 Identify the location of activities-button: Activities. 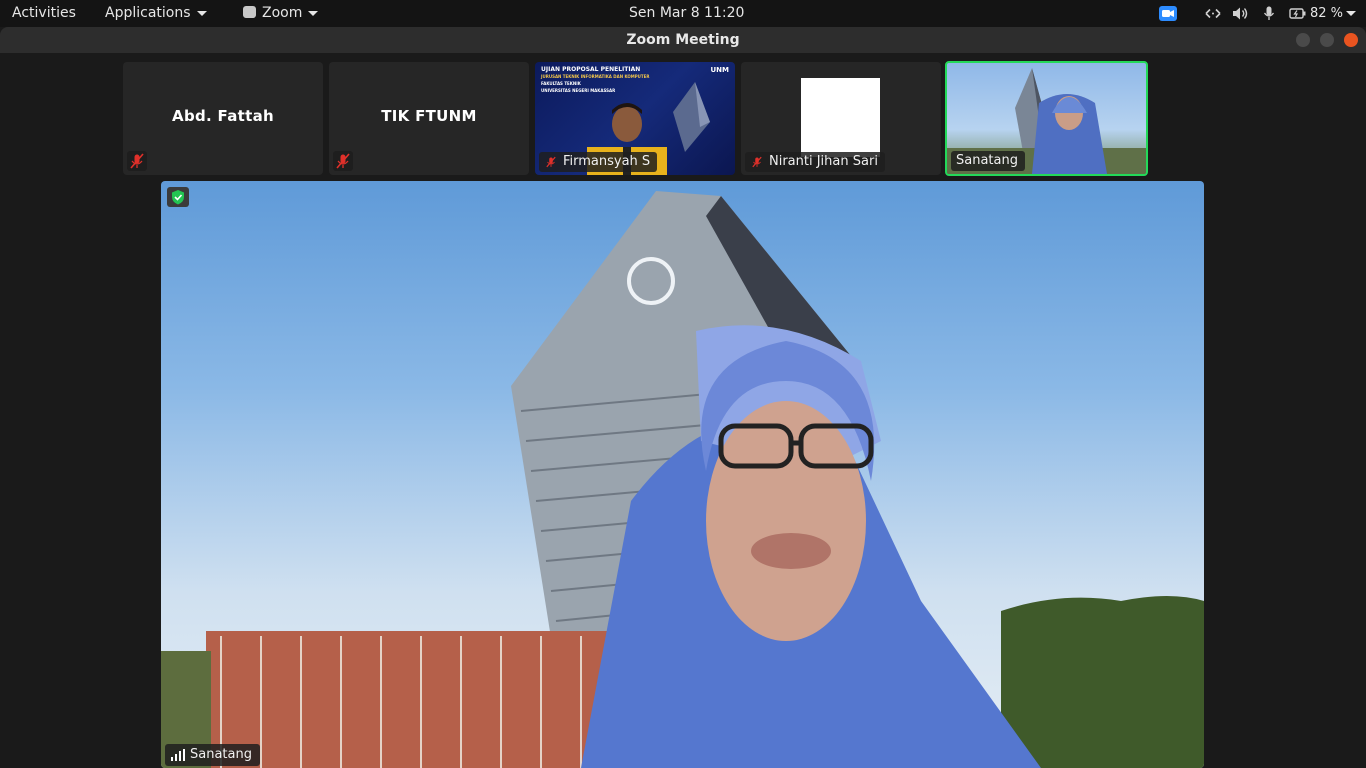
(44, 13).